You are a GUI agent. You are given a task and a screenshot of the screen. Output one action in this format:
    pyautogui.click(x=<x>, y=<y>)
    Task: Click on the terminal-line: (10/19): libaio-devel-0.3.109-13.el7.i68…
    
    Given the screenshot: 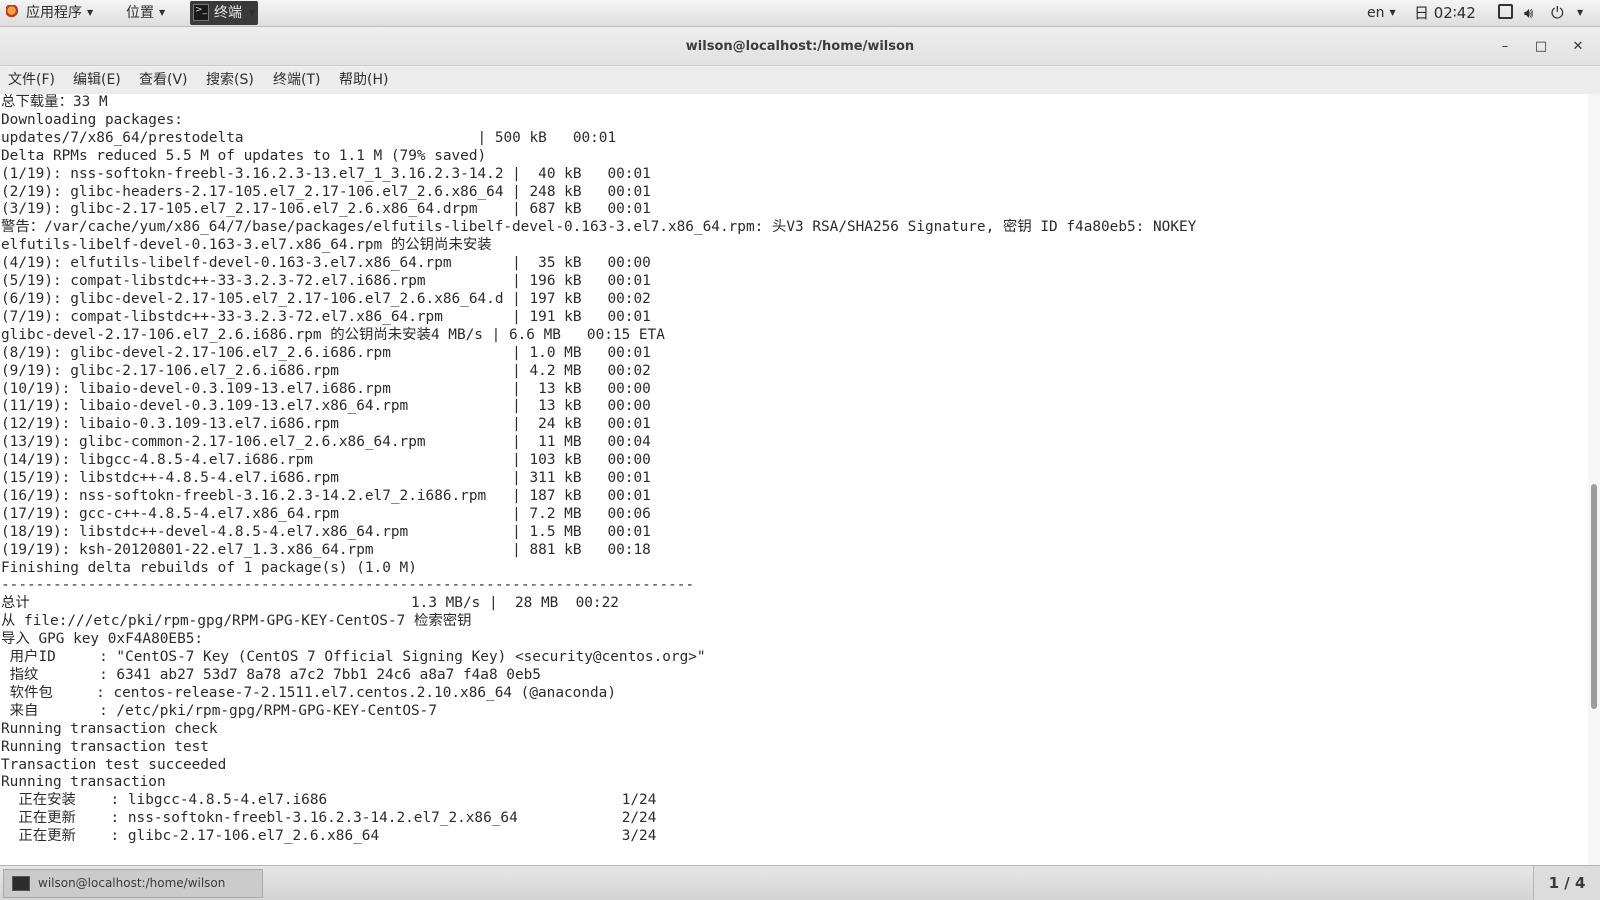 What is the action you would take?
    pyautogui.click(x=326, y=388)
    